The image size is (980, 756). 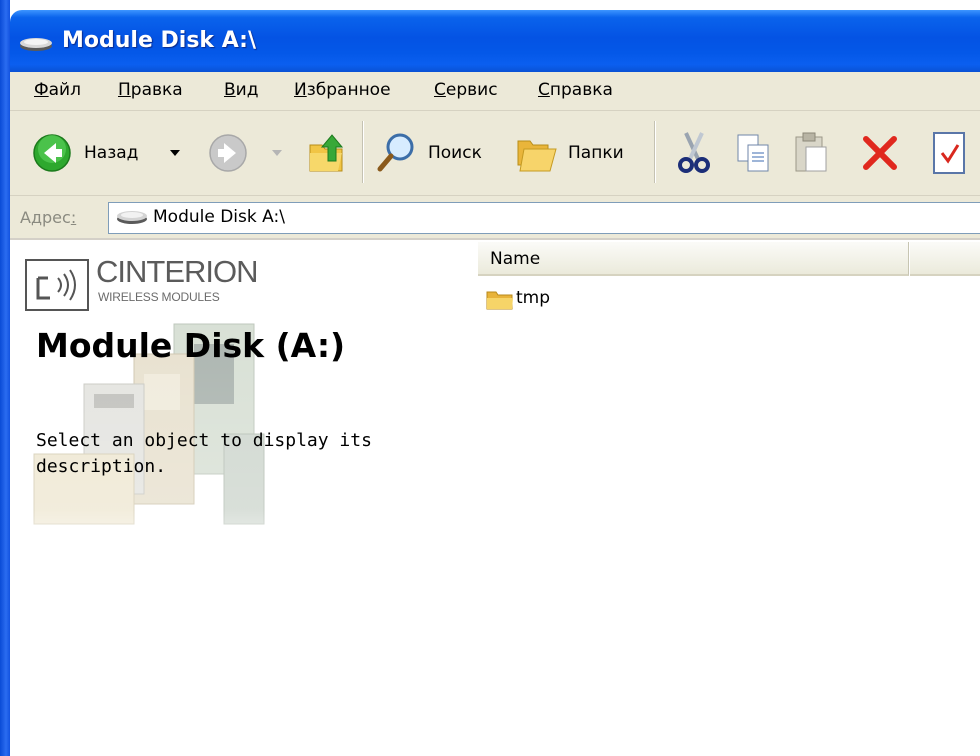 What do you see at coordinates (159, 40) in the screenshot?
I see `window-title: Module Disk A:\` at bounding box center [159, 40].